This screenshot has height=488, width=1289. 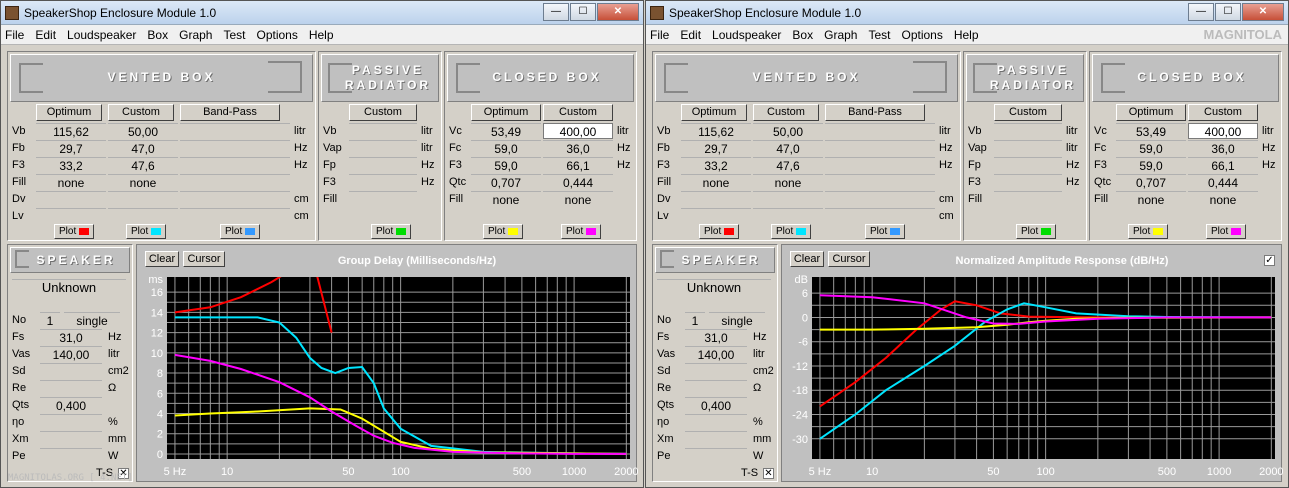 What do you see at coordinates (141, 112) in the screenshot?
I see `vented-tab-1: Custom` at bounding box center [141, 112].